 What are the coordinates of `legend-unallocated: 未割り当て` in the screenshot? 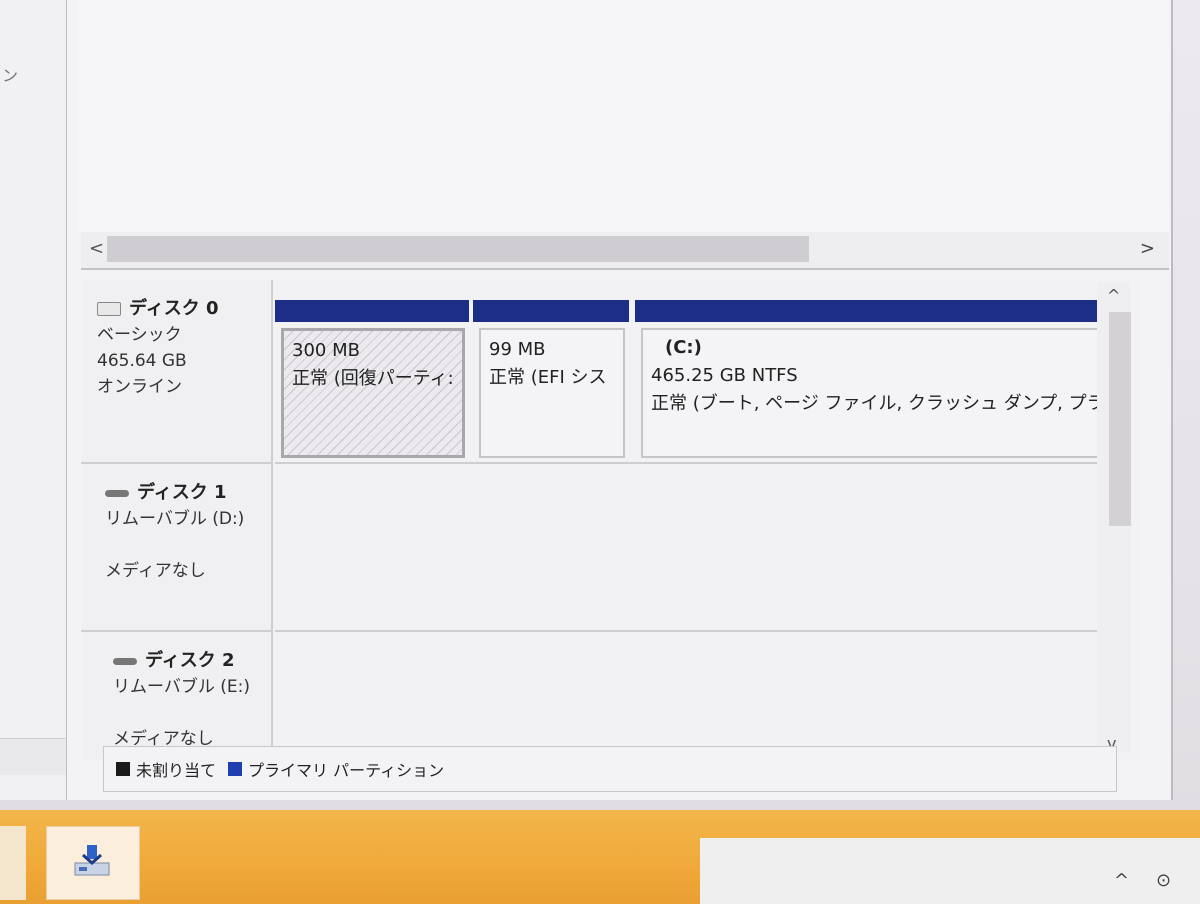 It's located at (176, 770).